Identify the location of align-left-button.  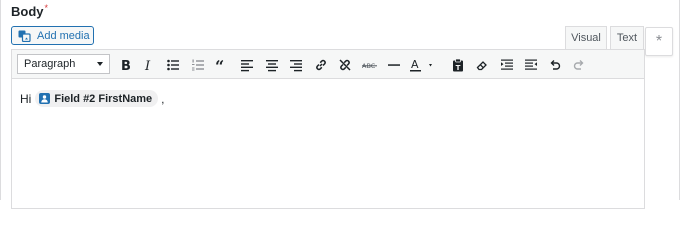
(247, 64).